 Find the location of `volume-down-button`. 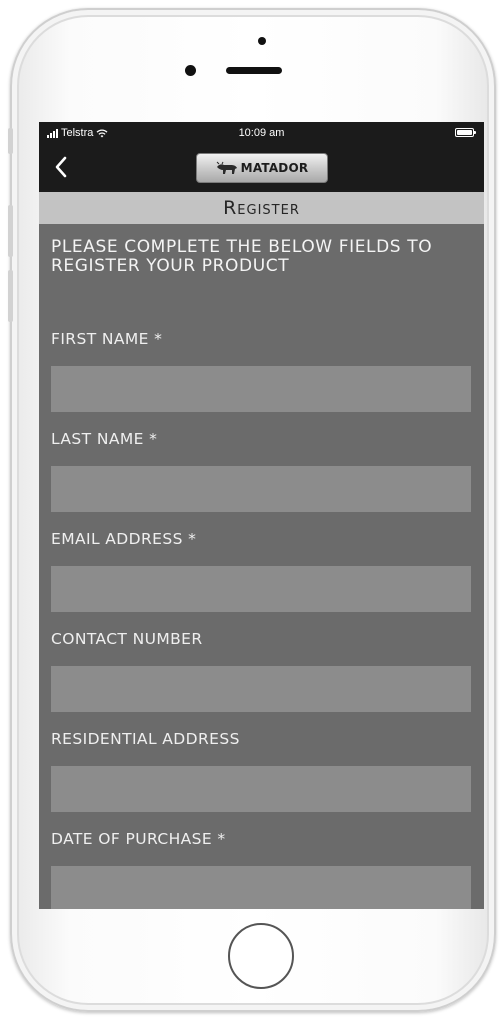

volume-down-button is located at coordinates (10, 296).